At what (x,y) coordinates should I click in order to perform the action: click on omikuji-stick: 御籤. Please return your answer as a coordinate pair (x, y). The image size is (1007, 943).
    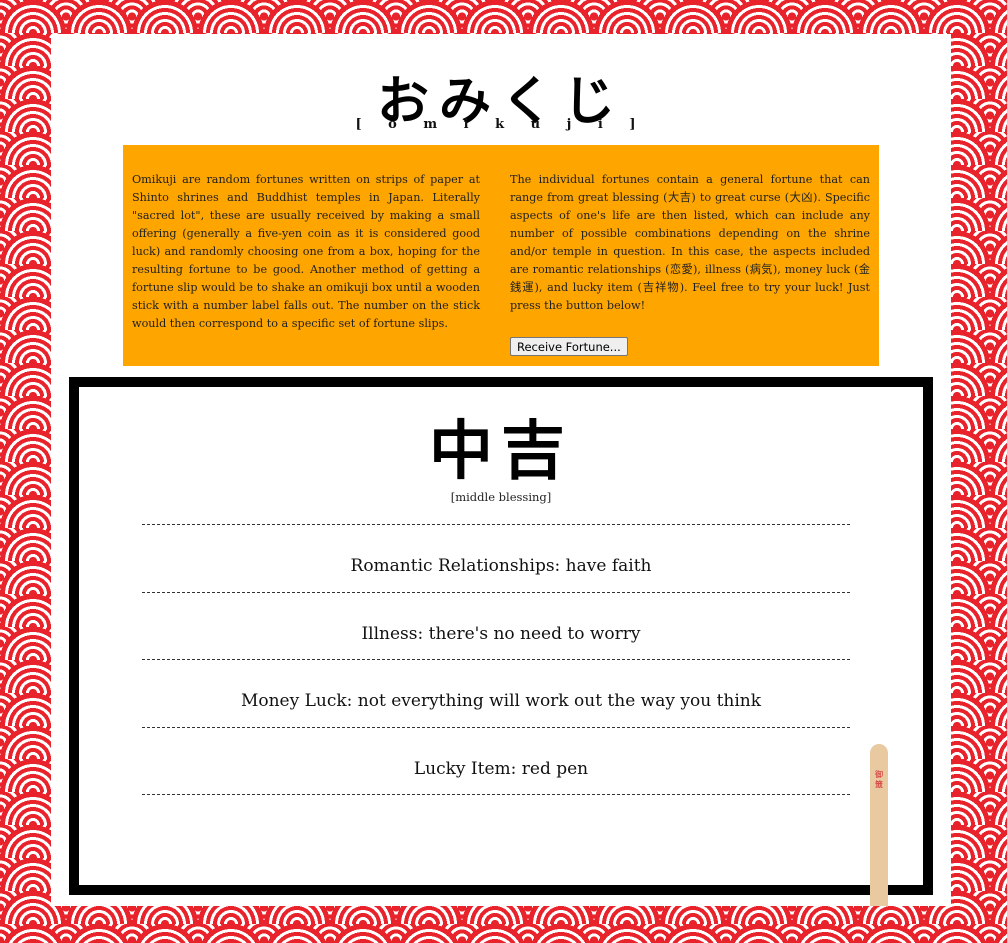
    Looking at the image, I should click on (879, 825).